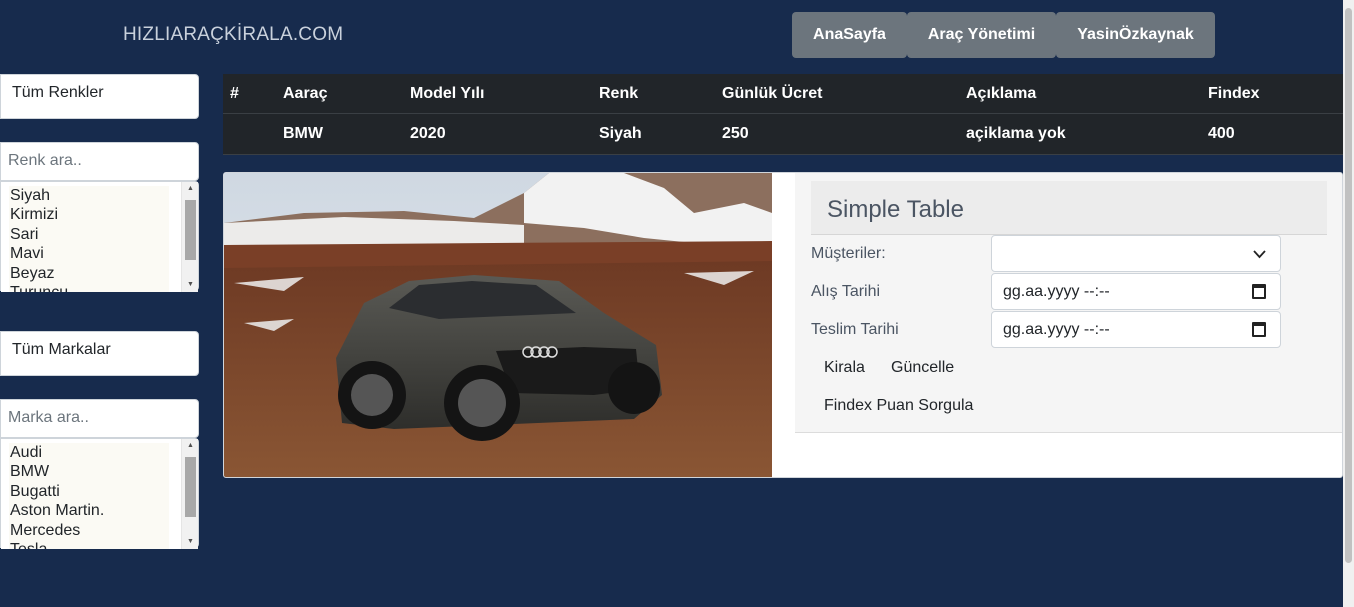 This screenshot has height=607, width=1354. I want to click on findex-query-button: Findex Puan Sorgula, so click(898, 406).